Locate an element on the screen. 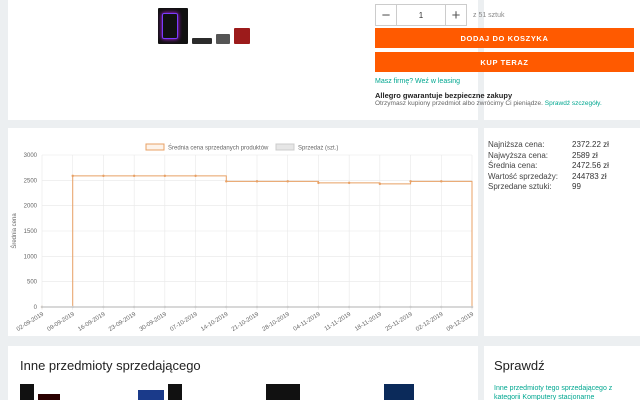 This screenshot has height=400, width=640. x-tick-label: 16-09-2019 is located at coordinates (92, 322).